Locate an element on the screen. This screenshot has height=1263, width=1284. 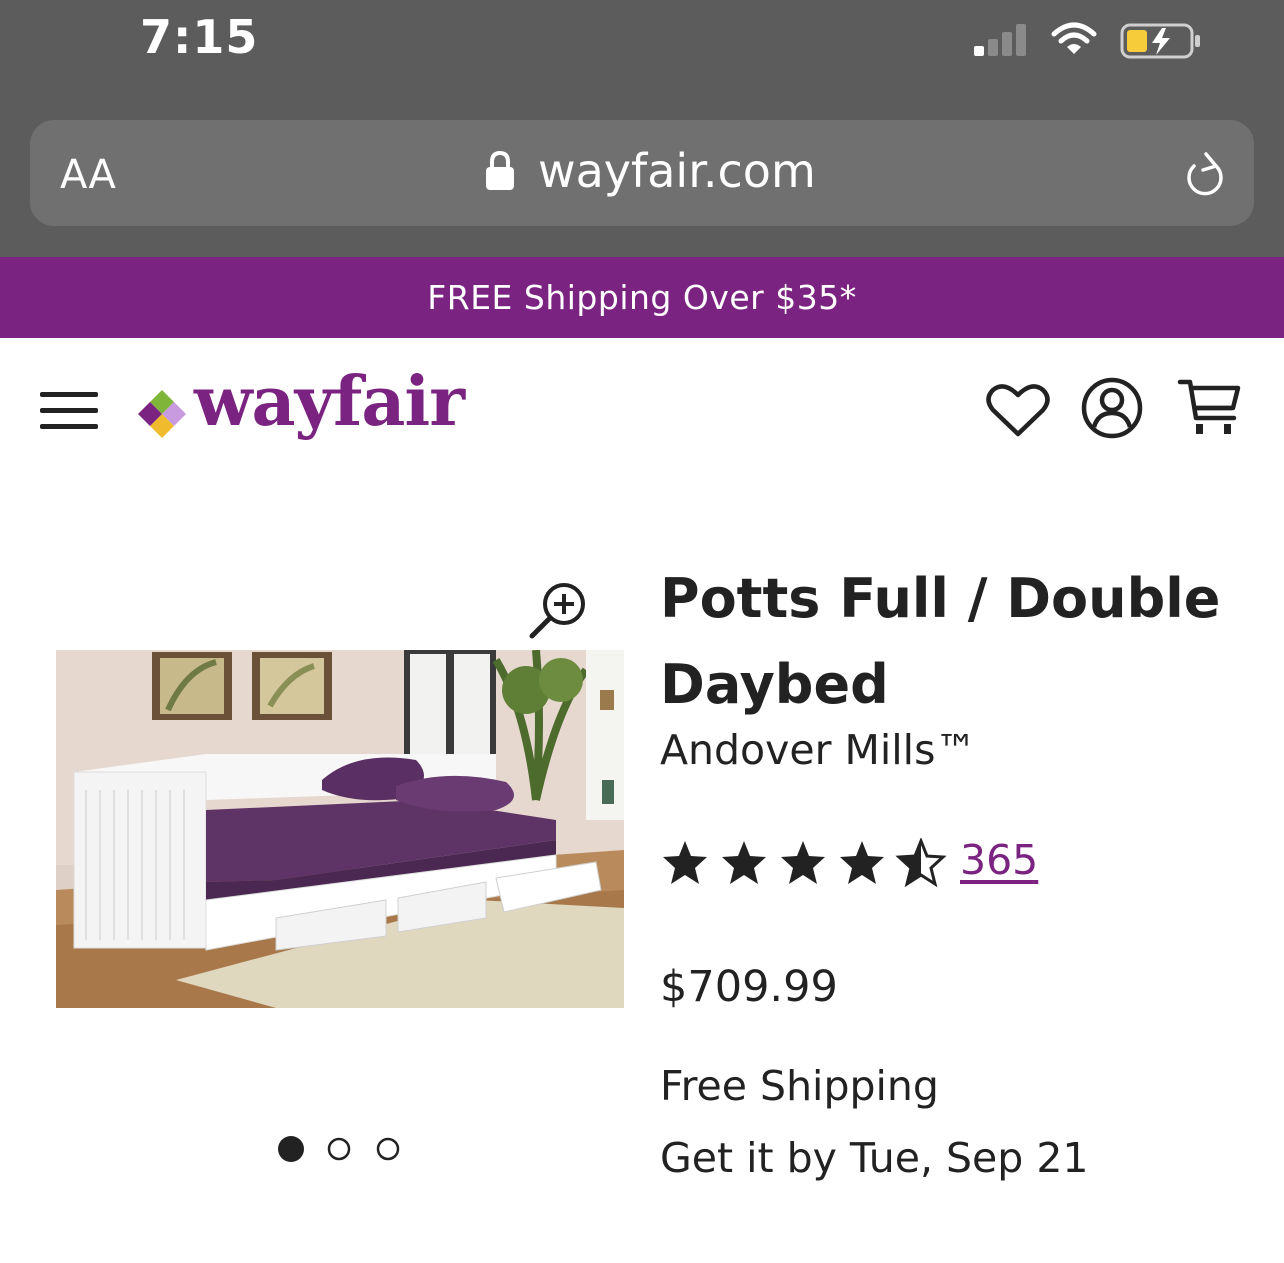
text-size-button: AA is located at coordinates (88, 175).